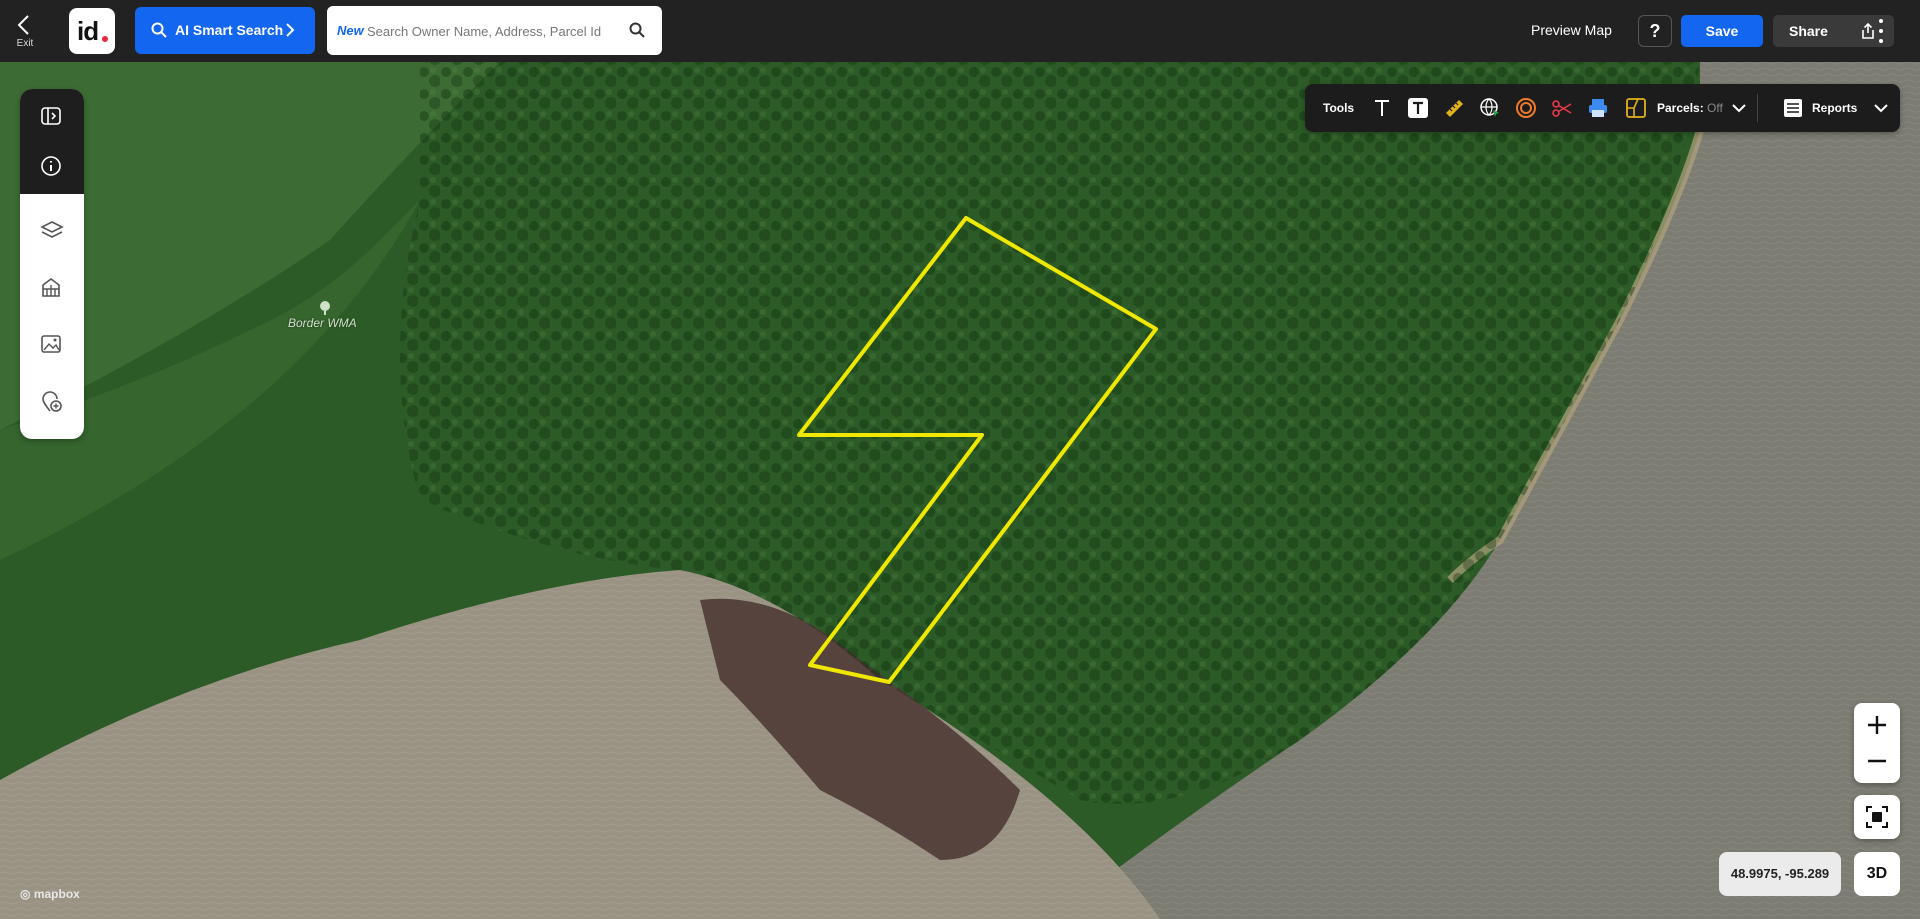 The height and width of the screenshot is (919, 1920). I want to click on imagery-button, so click(52, 345).